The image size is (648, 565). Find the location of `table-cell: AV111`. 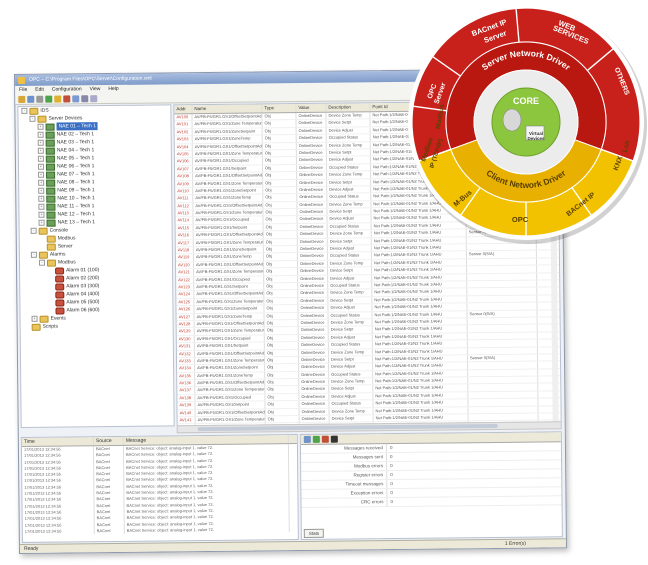

table-cell: AV111 is located at coordinates (184, 199).